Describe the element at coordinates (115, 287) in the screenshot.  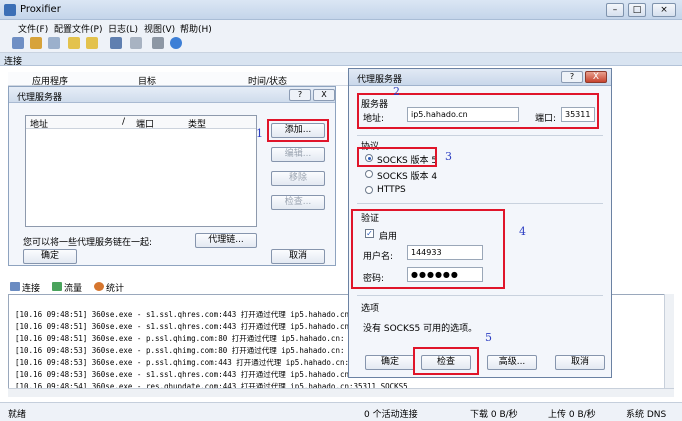
I see `tab-statistics: 统计` at that location.